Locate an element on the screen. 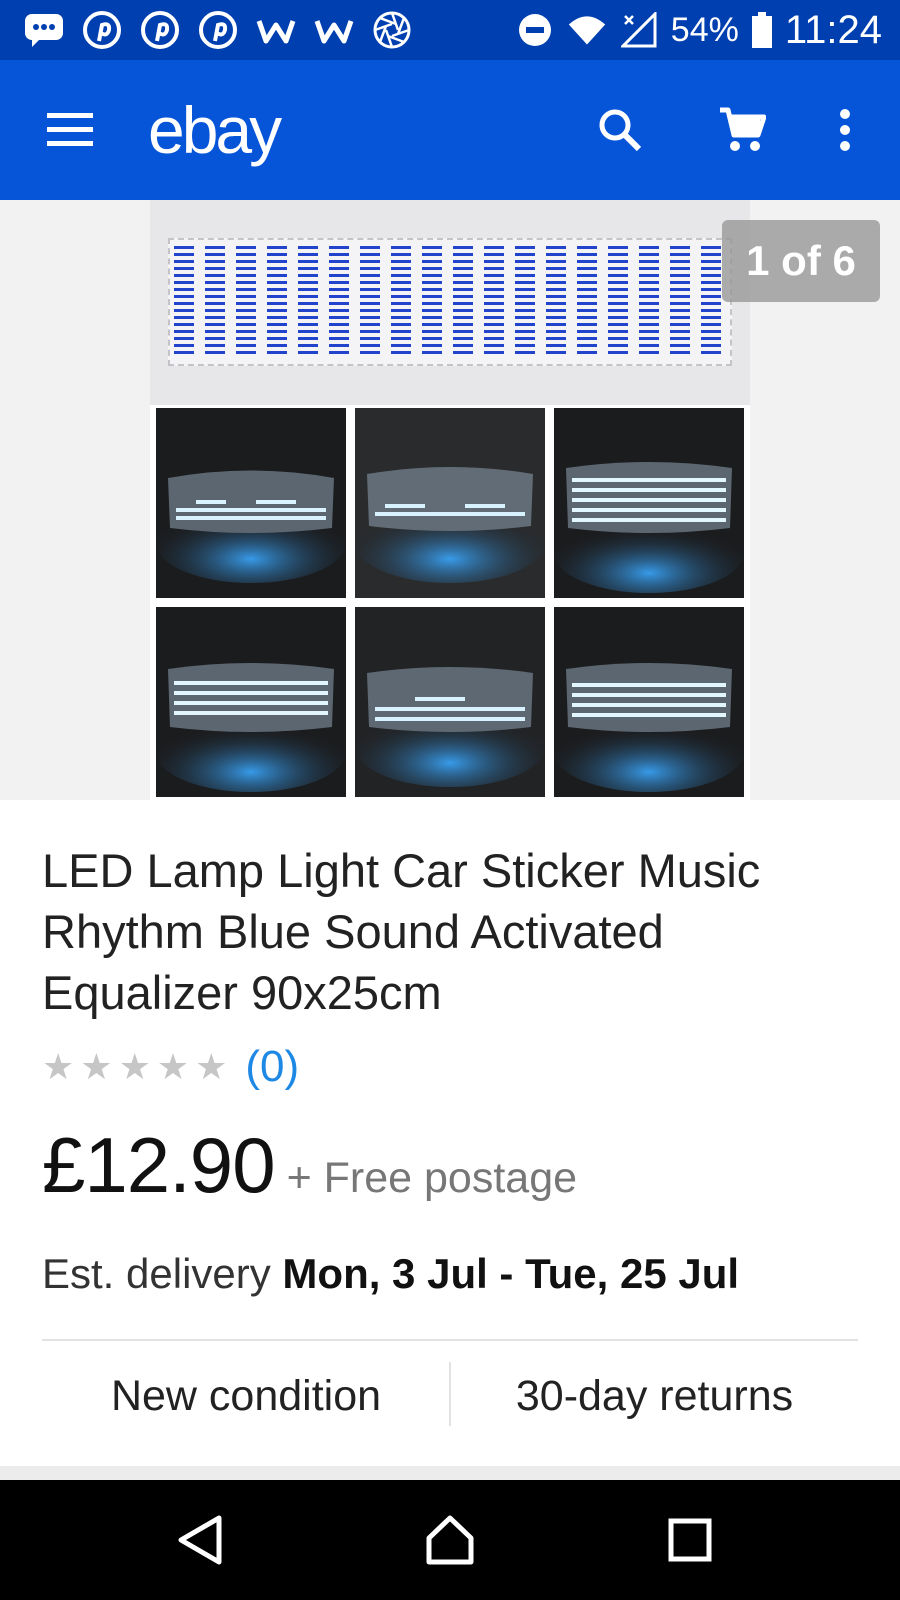 This screenshot has width=900, height=1600. status-bar: 54% 11:24 is located at coordinates (450, 30).